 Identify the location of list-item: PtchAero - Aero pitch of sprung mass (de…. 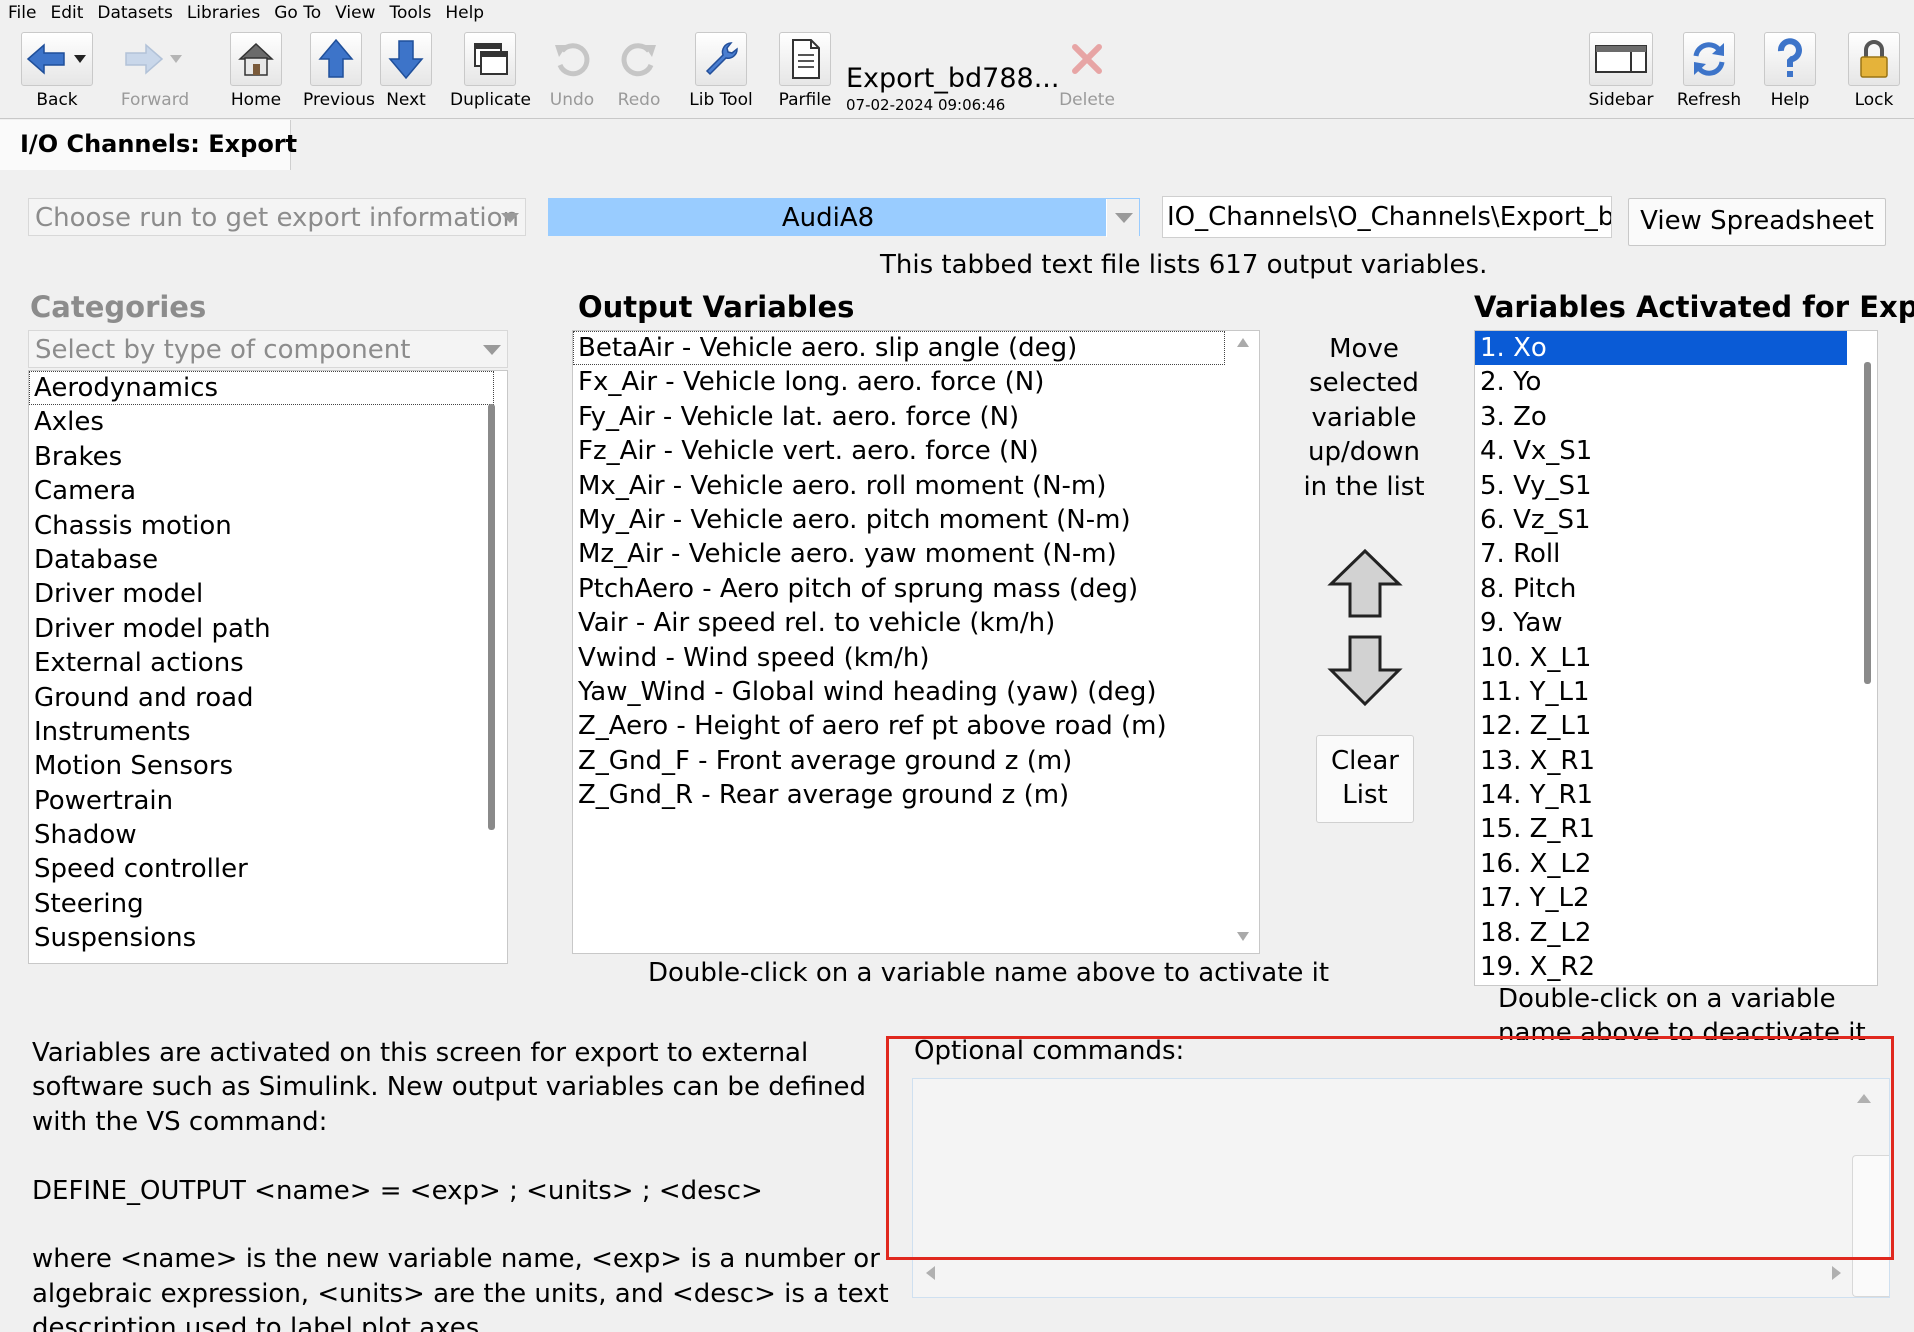
(916, 589).